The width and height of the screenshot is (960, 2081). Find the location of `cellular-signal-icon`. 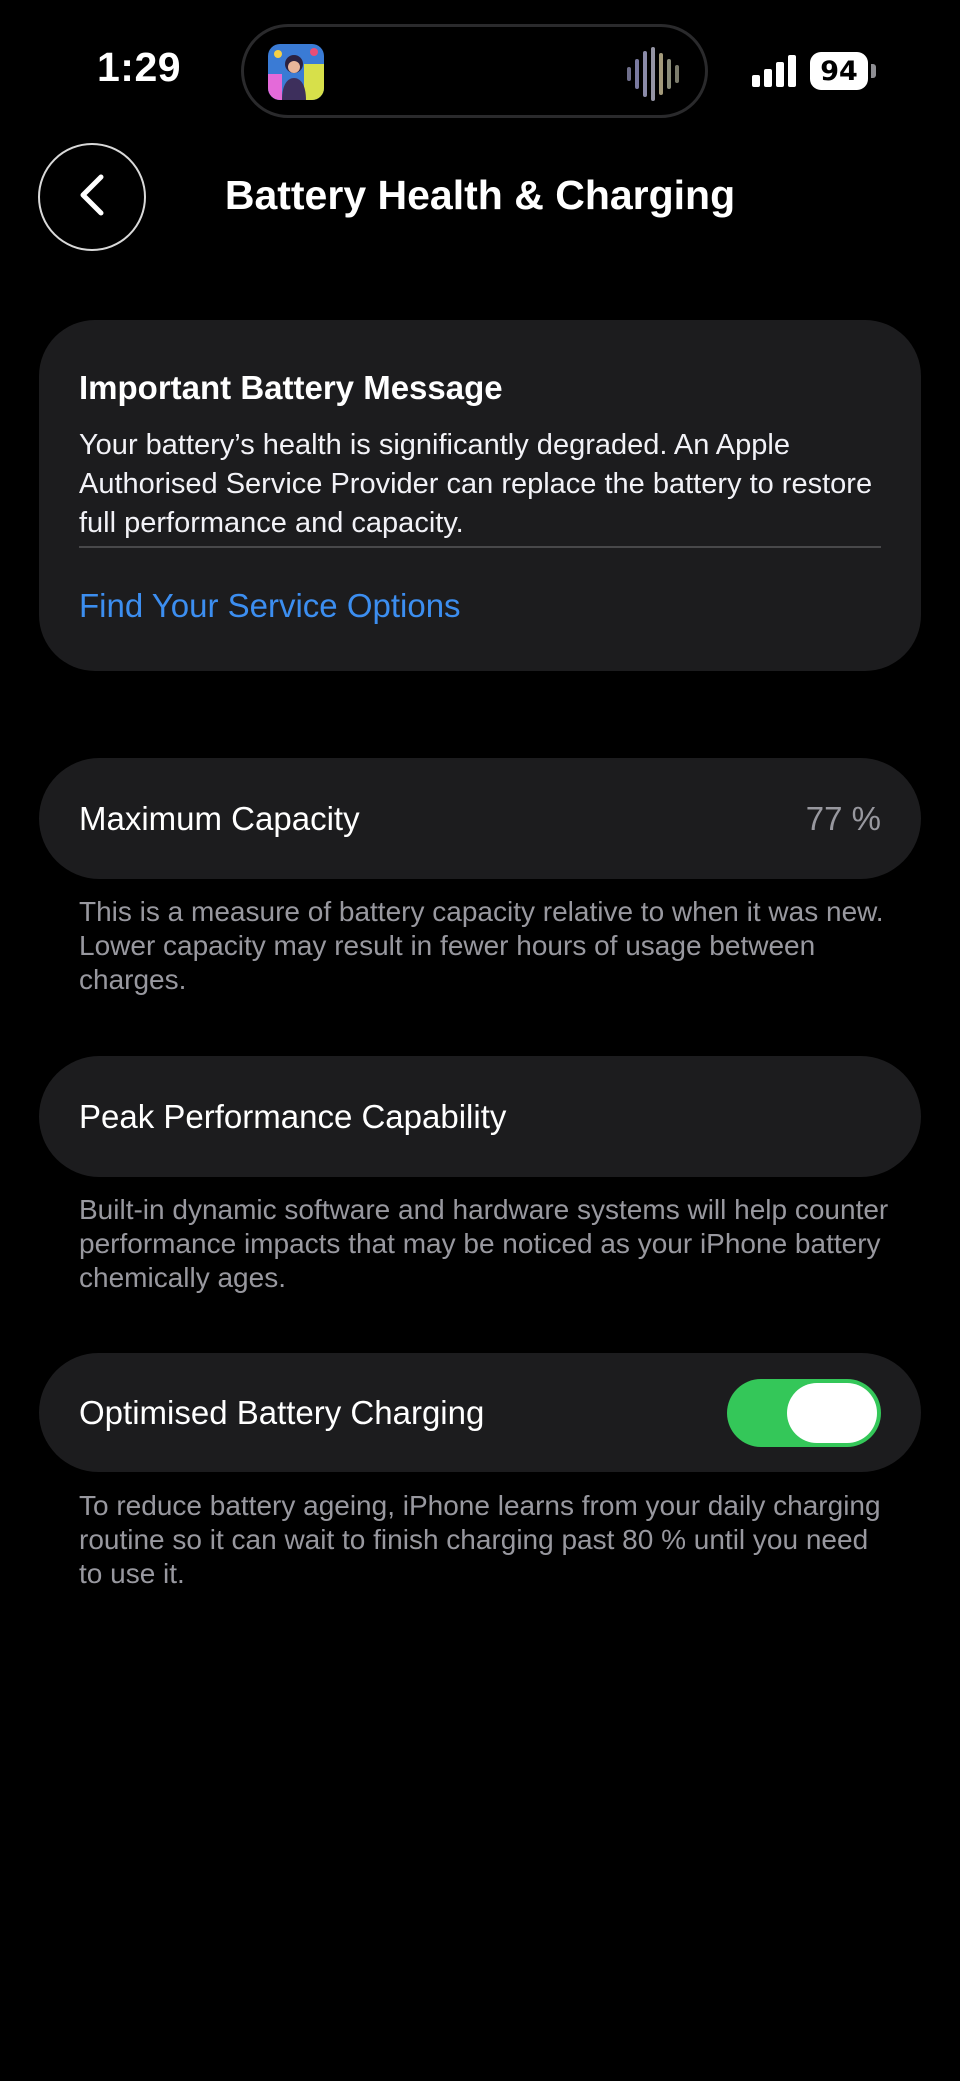

cellular-signal-icon is located at coordinates (775, 71).